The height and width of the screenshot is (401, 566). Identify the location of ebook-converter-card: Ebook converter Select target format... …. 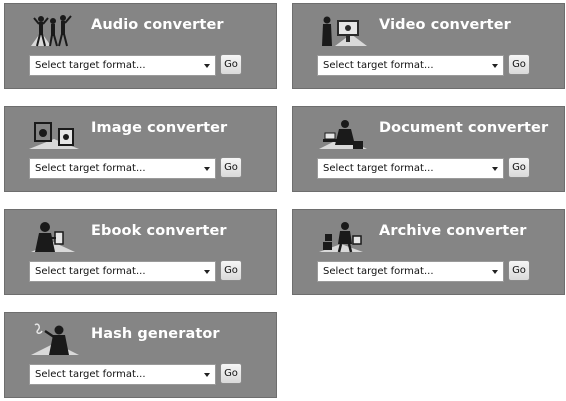
(140, 252).